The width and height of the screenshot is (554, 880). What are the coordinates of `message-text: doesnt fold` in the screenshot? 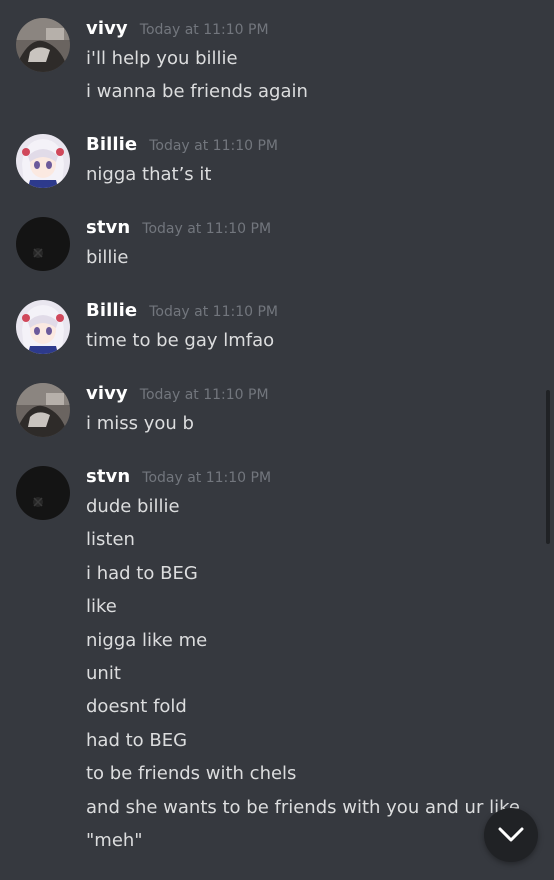 It's located at (136, 706).